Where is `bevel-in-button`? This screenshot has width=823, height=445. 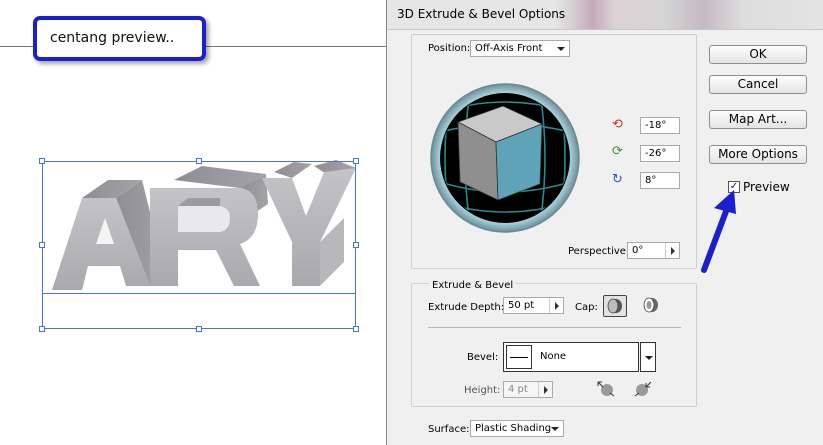
bevel-in-button is located at coordinates (643, 389).